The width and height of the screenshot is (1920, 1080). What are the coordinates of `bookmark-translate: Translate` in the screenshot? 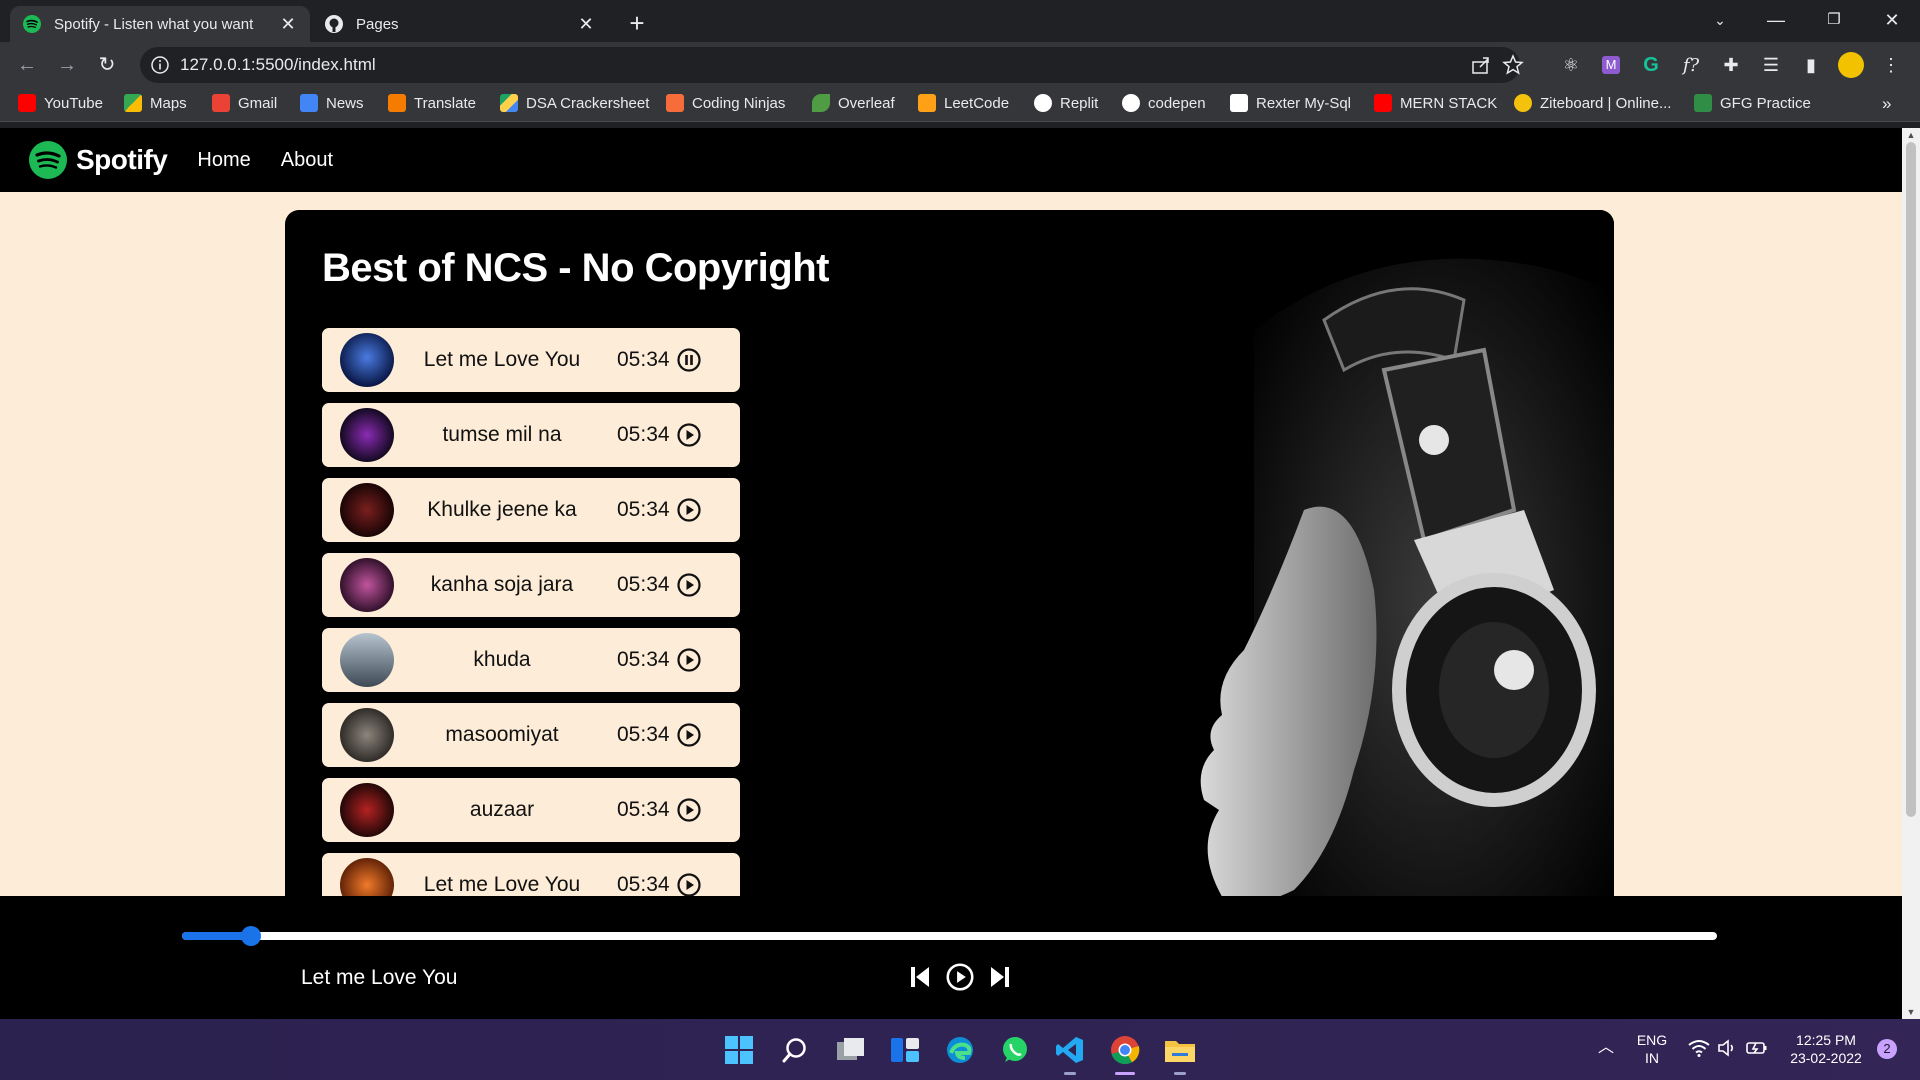 It's located at (432, 103).